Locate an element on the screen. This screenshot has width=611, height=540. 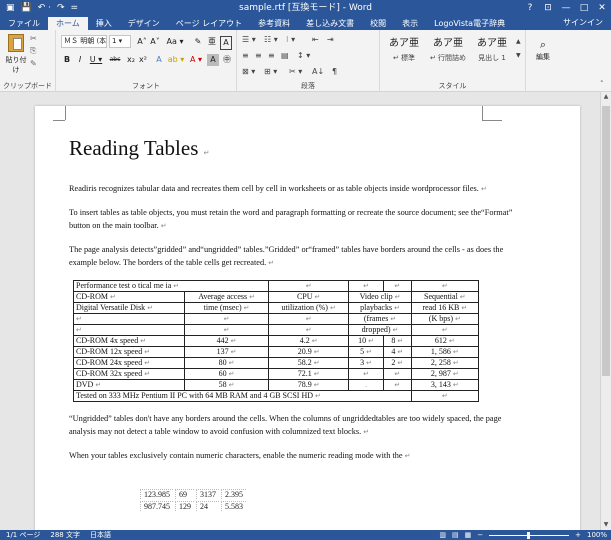
tab-insert: 挿入 is located at coordinates (104, 23).